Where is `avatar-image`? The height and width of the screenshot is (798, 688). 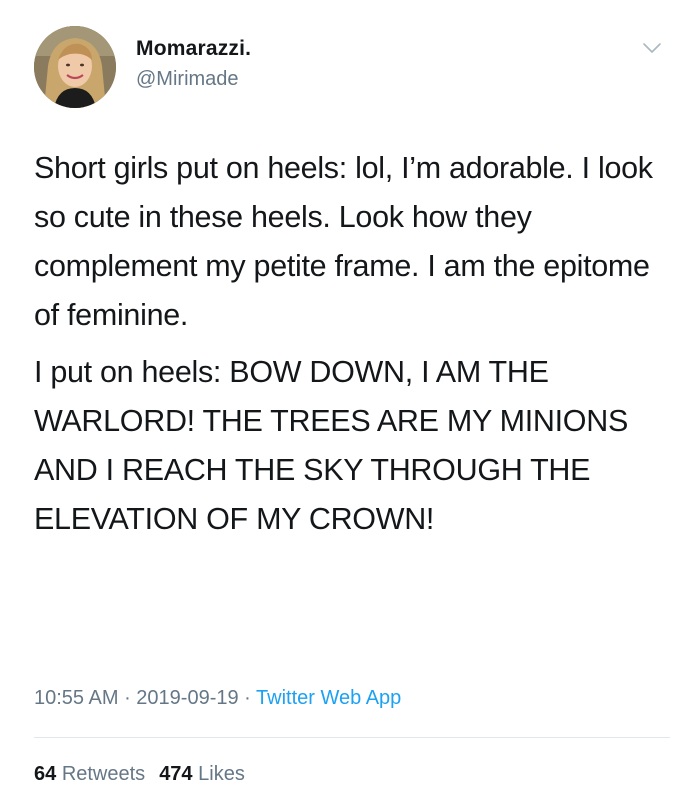 avatar-image is located at coordinates (75, 67).